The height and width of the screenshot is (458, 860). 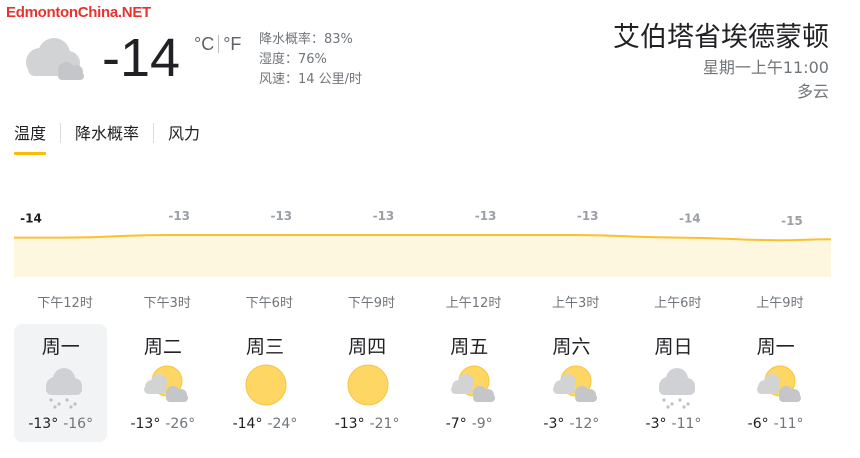 I want to click on metric-tabs: 温度 降水概率 风力, so click(x=107, y=135).